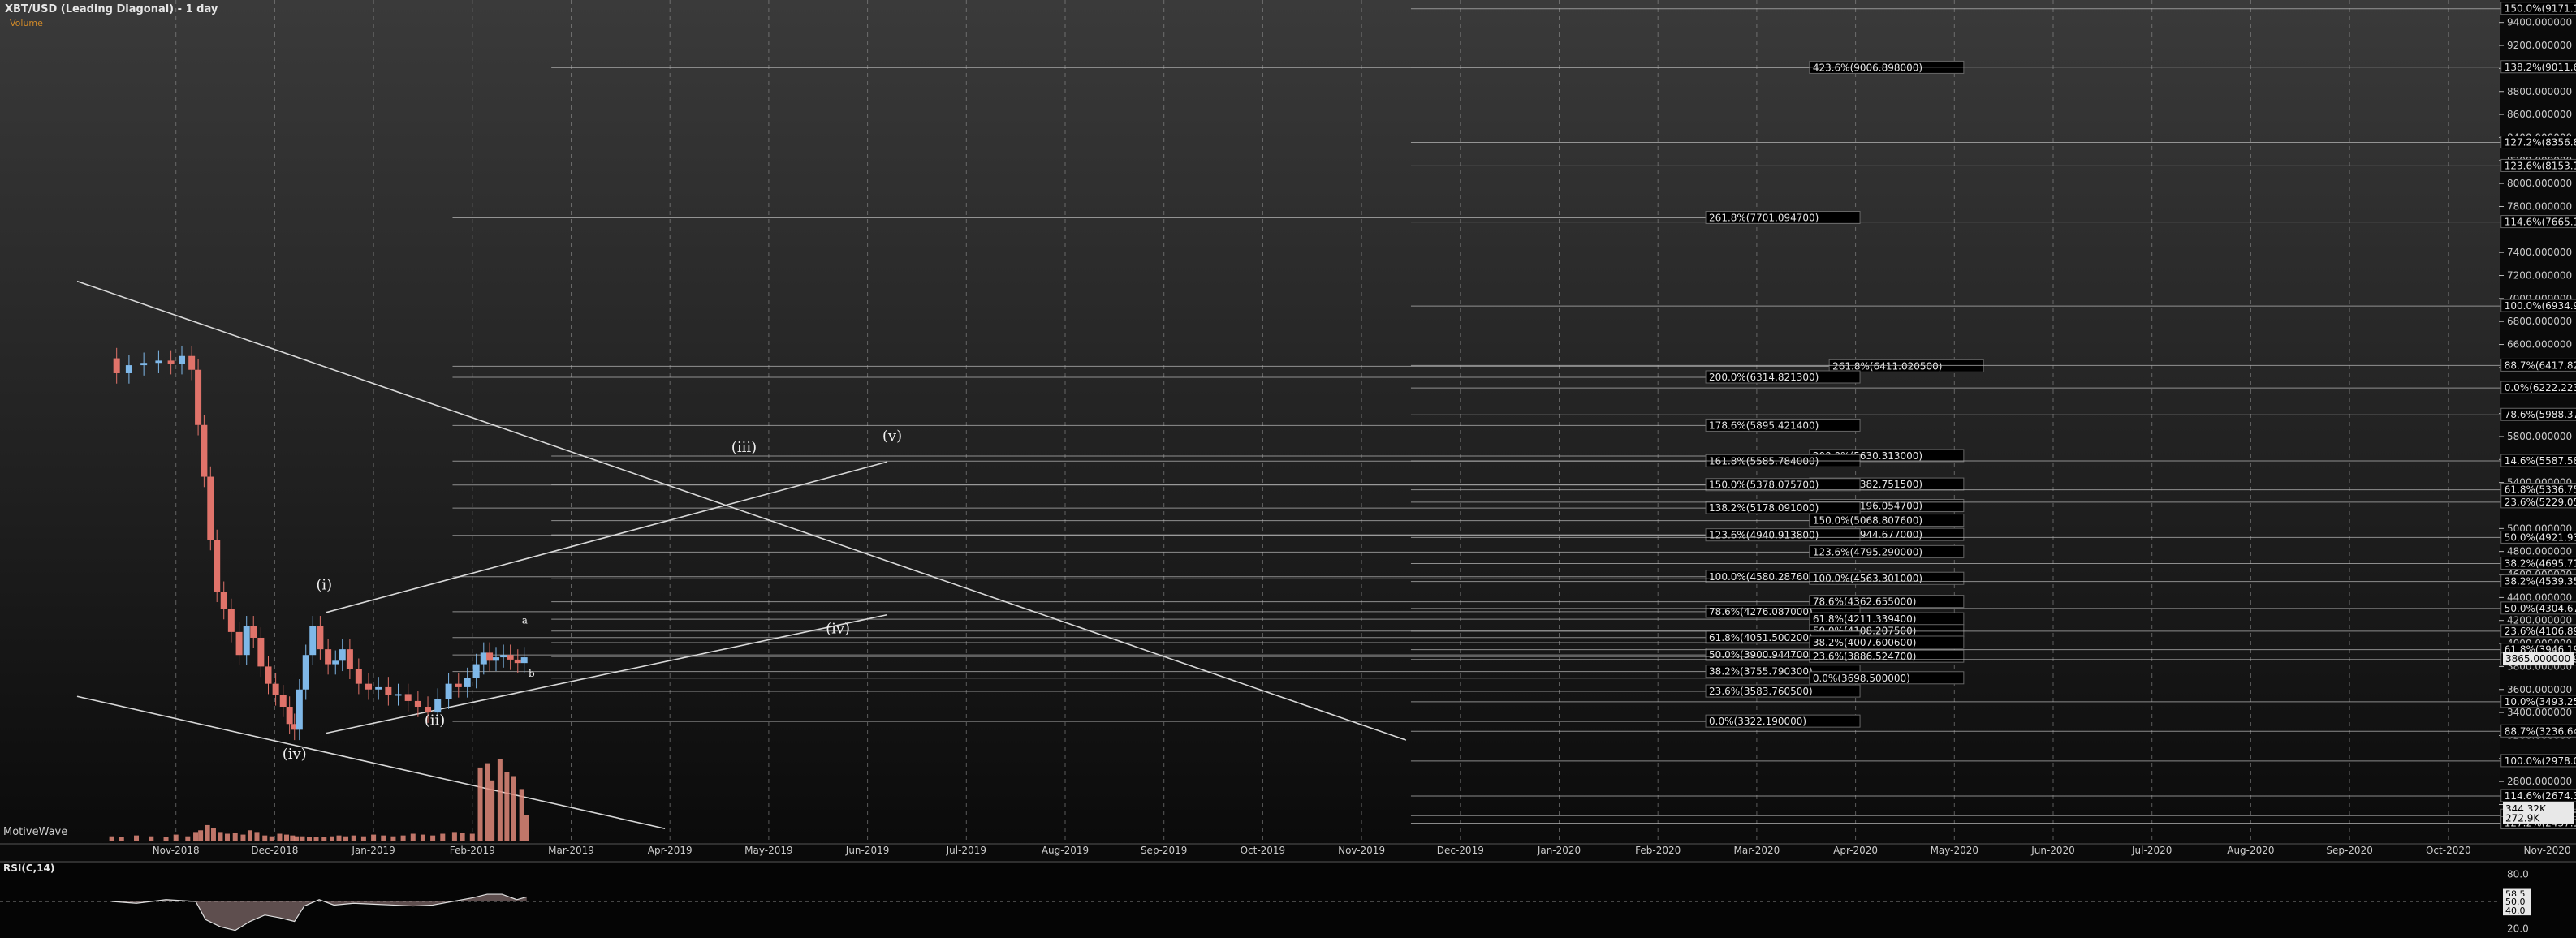 This screenshot has height=938, width=2576. Describe the element at coordinates (1559, 850) in the screenshot. I see `x-tick-label: Jan-2020` at that location.